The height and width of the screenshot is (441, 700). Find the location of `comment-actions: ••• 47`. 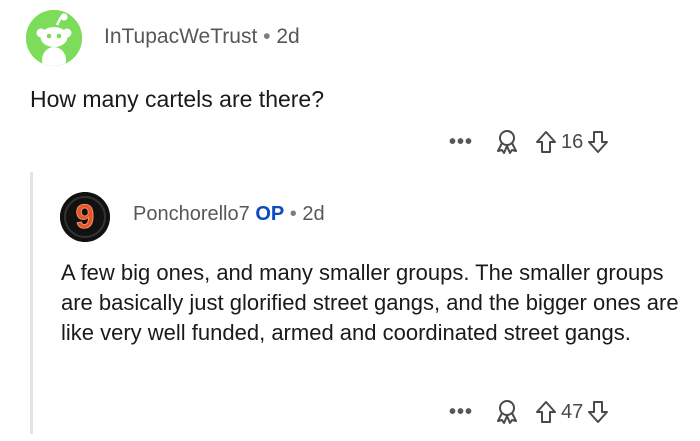

comment-actions: ••• 47 is located at coordinates (529, 412).